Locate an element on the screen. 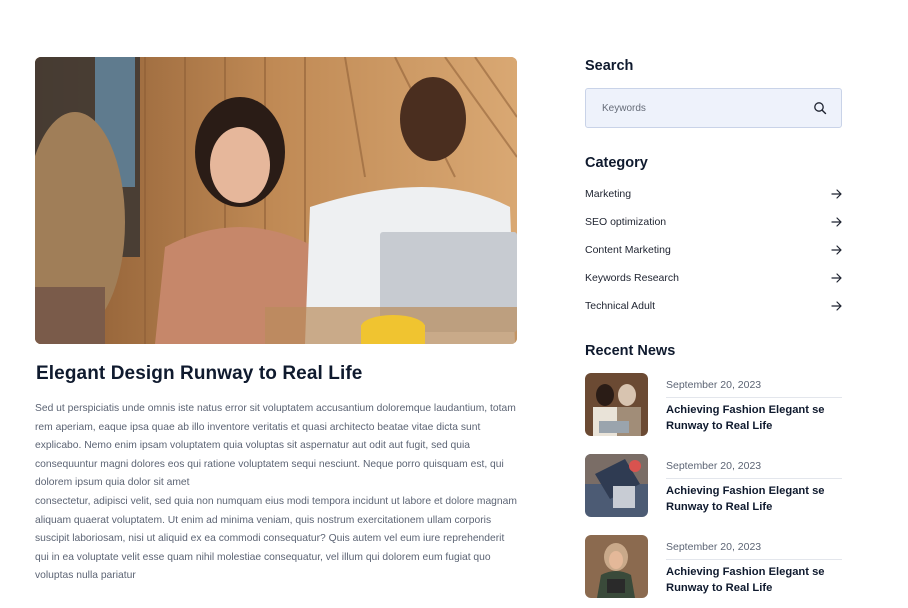 The width and height of the screenshot is (908, 608). category-item-content-marketing: Content Marketing is located at coordinates (714, 250).